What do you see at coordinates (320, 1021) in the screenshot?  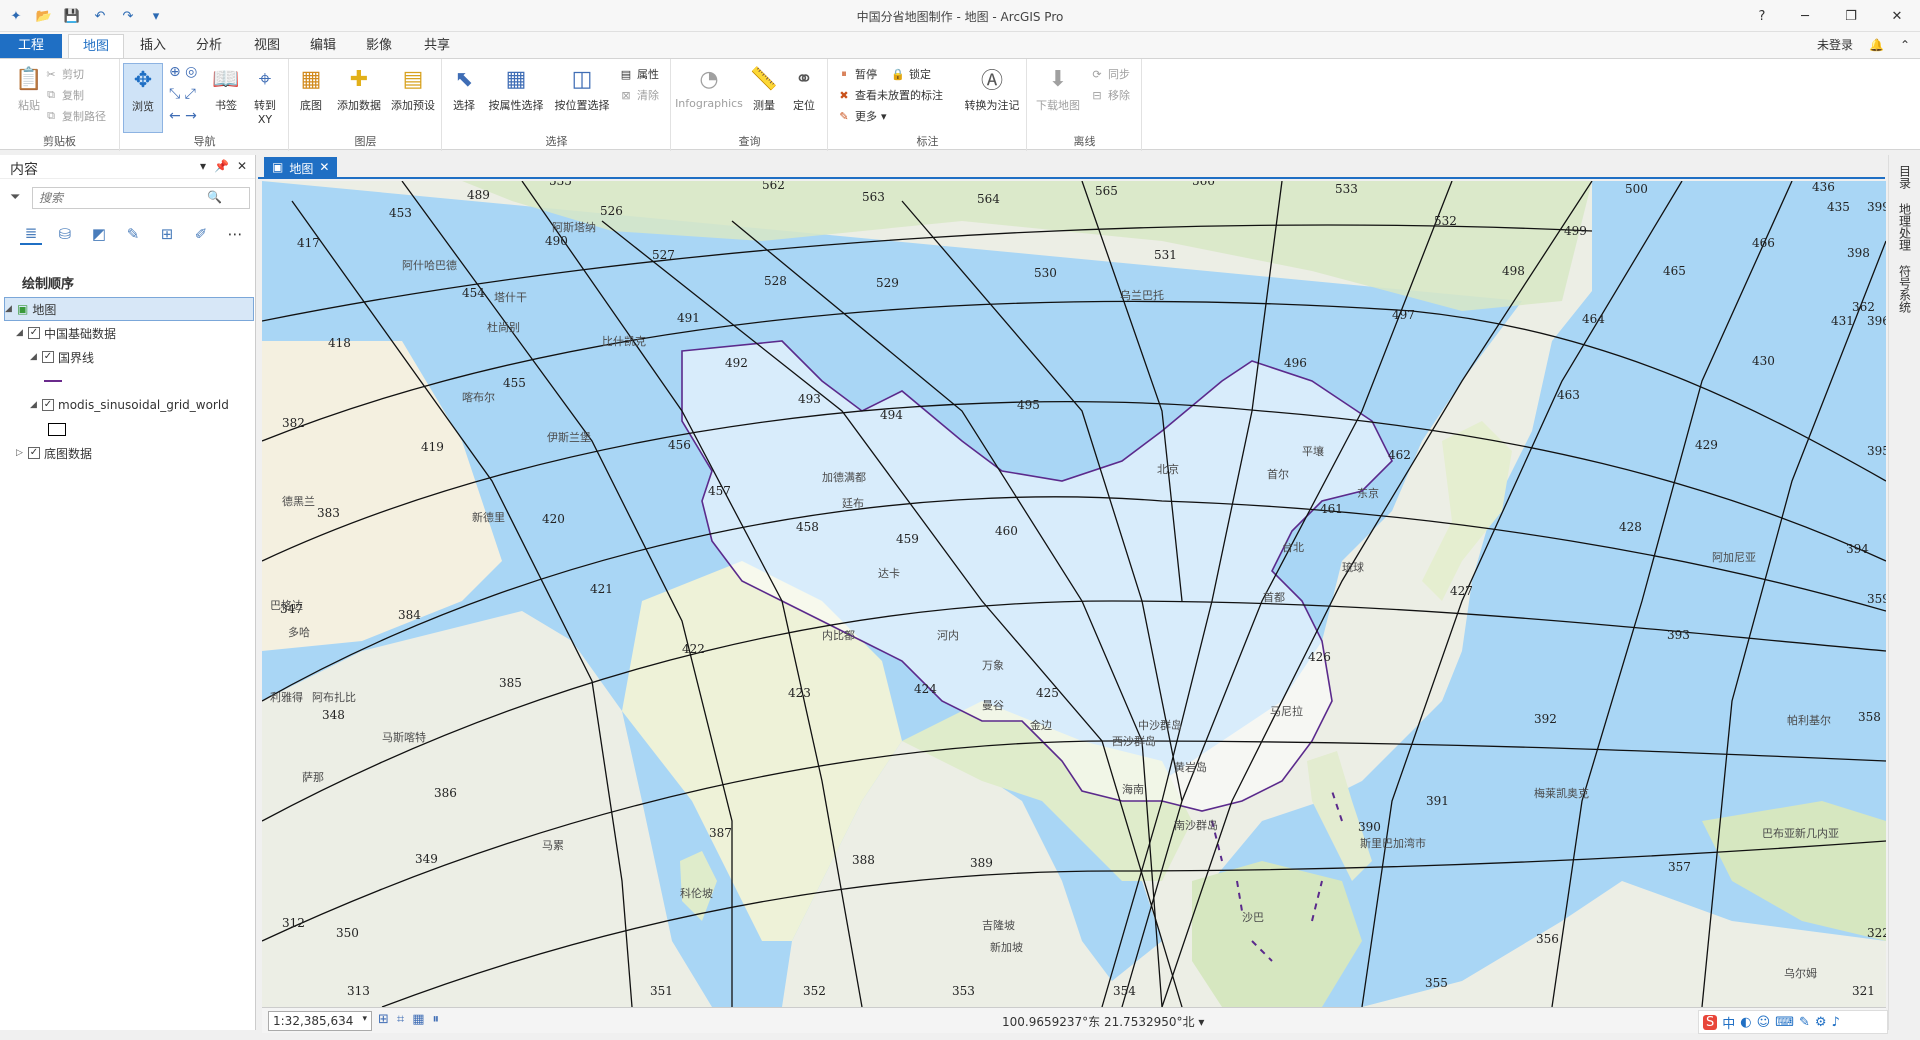 I see `map-scale-selector: 1:32,385,634 ▾` at bounding box center [320, 1021].